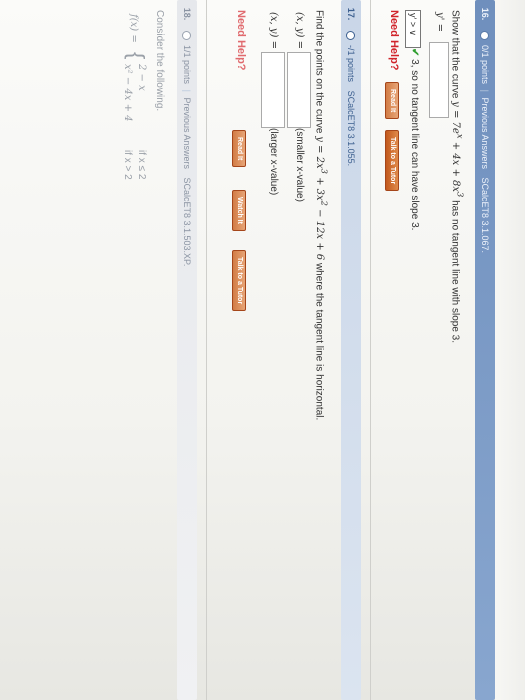 Image resolution: width=525 pixels, height=700 pixels. Describe the element at coordinates (351, 128) in the screenshot. I see `question-source: SCalcET8 3.1.055.` at that location.